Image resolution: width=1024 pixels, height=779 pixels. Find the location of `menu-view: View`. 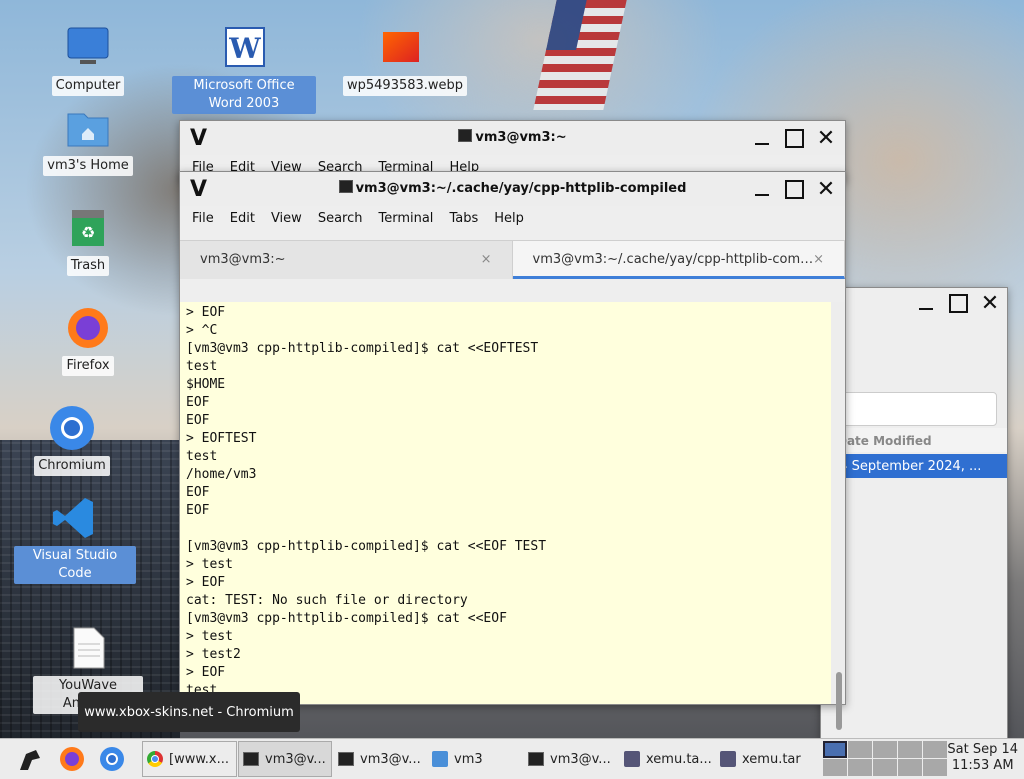

menu-view: View is located at coordinates (286, 218).